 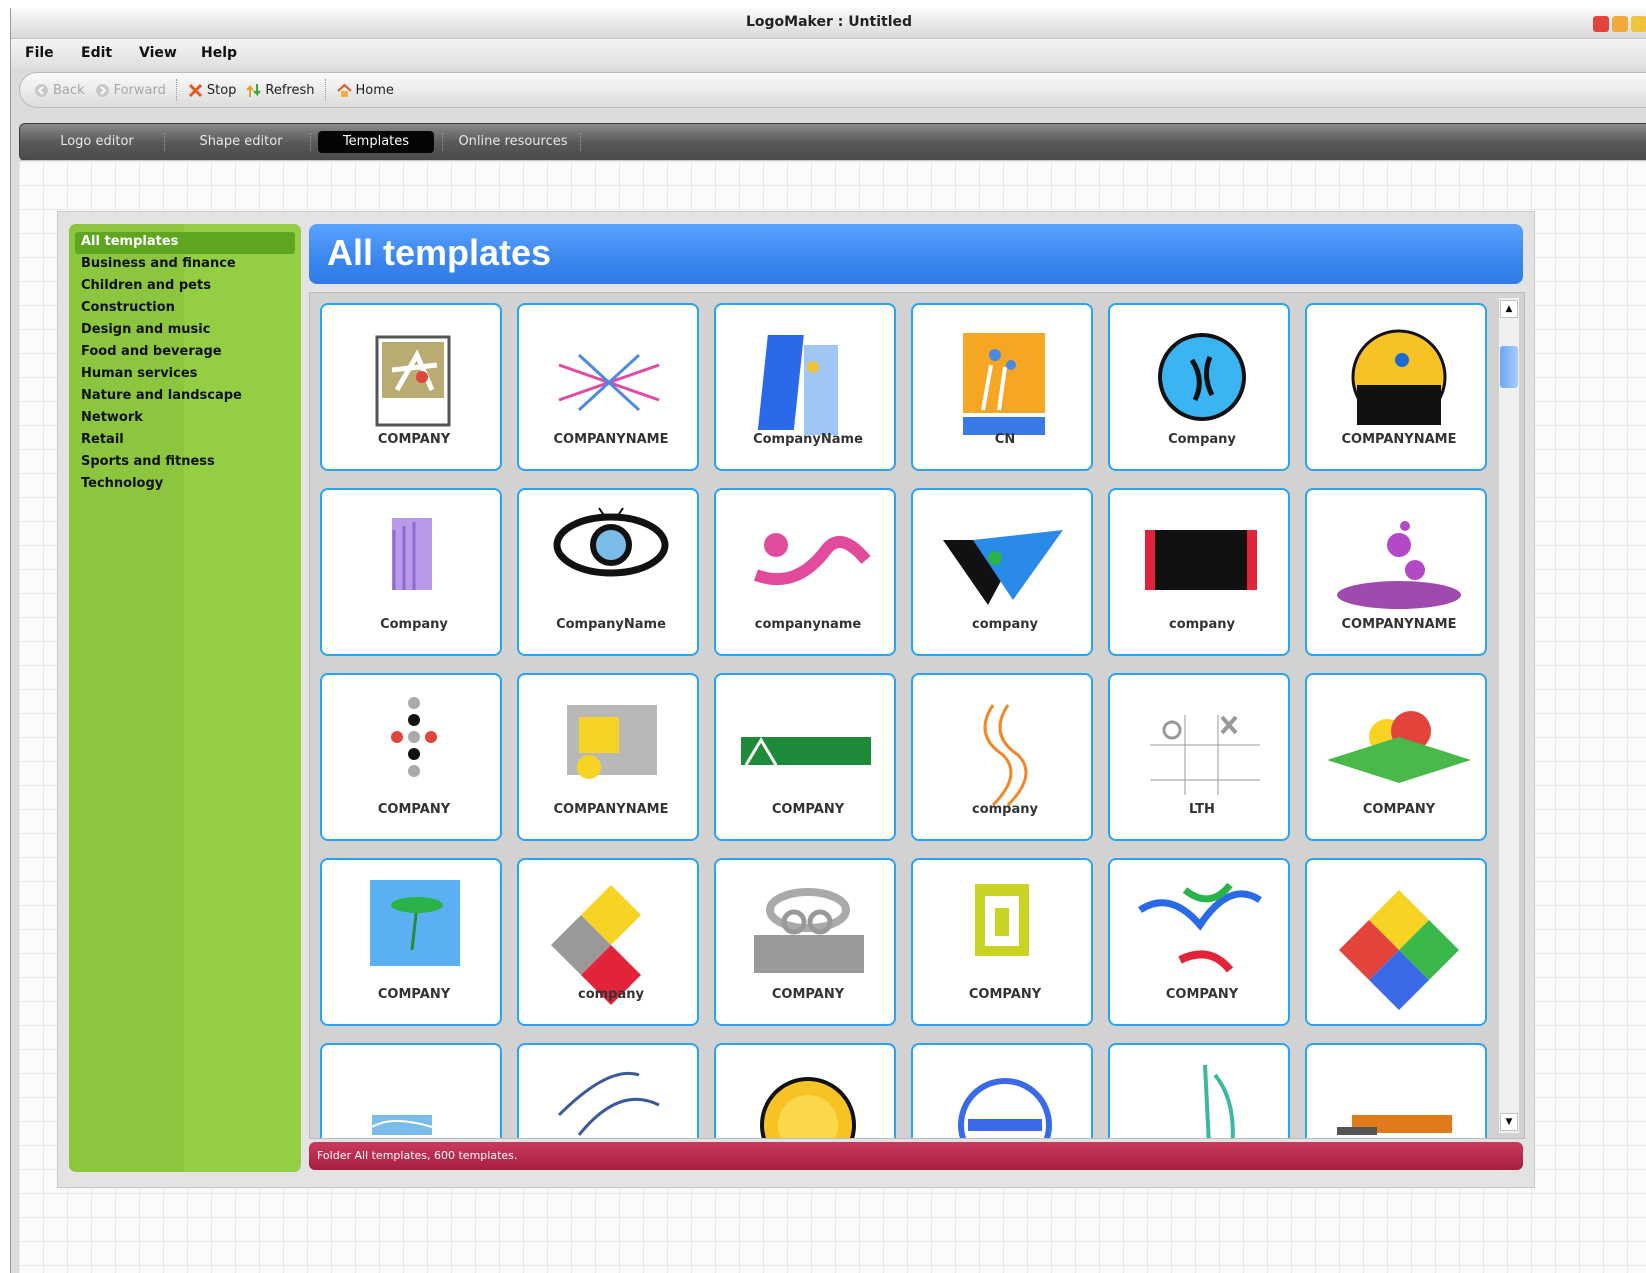 What do you see at coordinates (185, 265) in the screenshot?
I see `sidebar-item-business-and-finance: Business and finance` at bounding box center [185, 265].